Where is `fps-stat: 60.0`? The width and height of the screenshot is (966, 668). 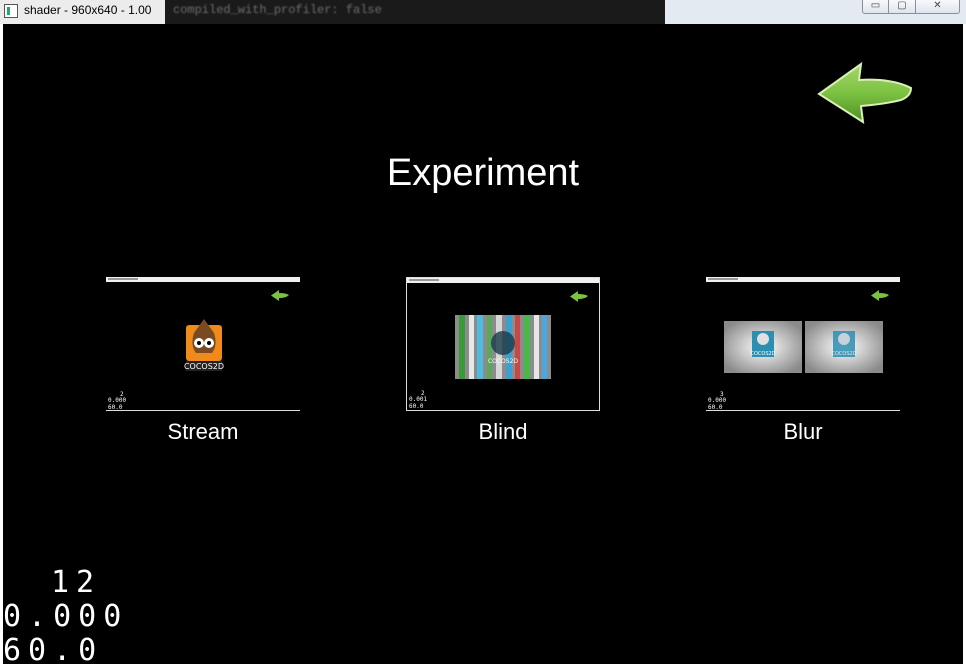
fps-stat: 60.0 is located at coordinates (53, 650).